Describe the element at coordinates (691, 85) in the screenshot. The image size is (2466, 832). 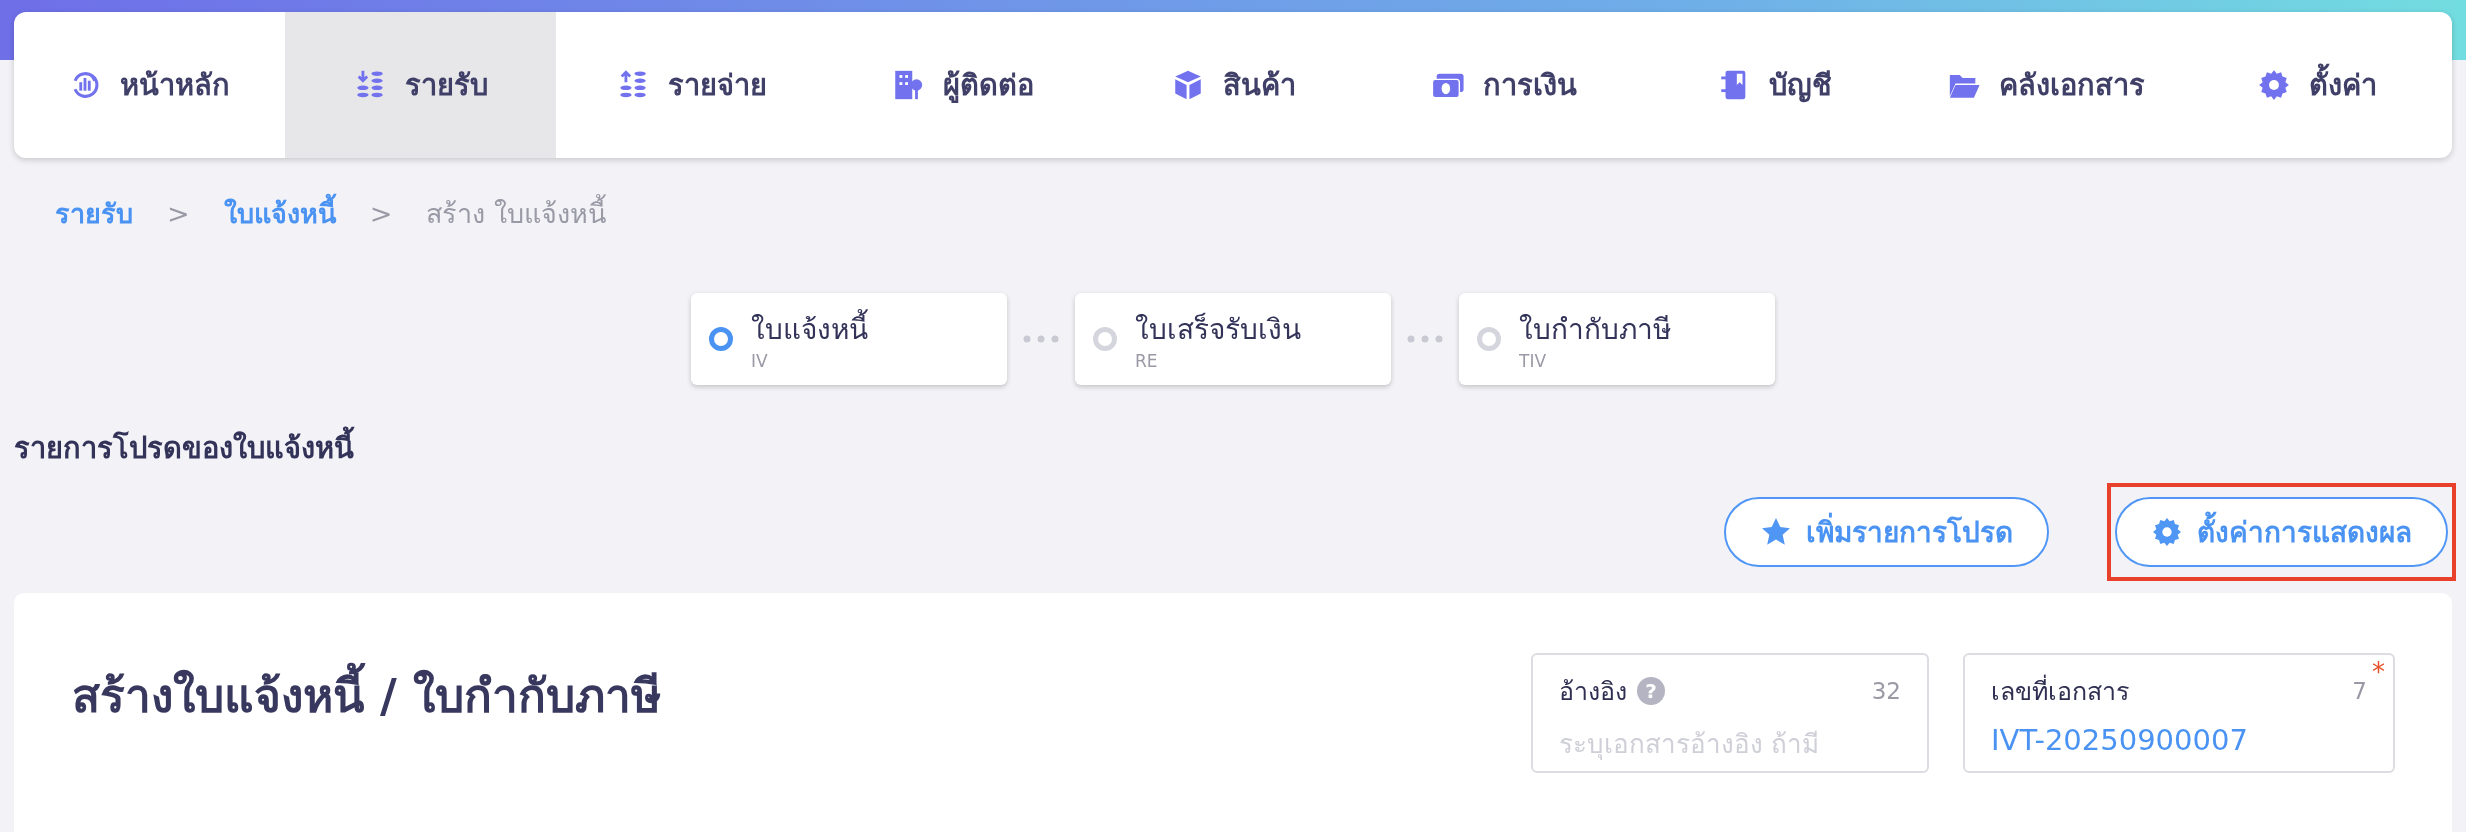
I see `nav-tab: รายจ่าย` at that location.